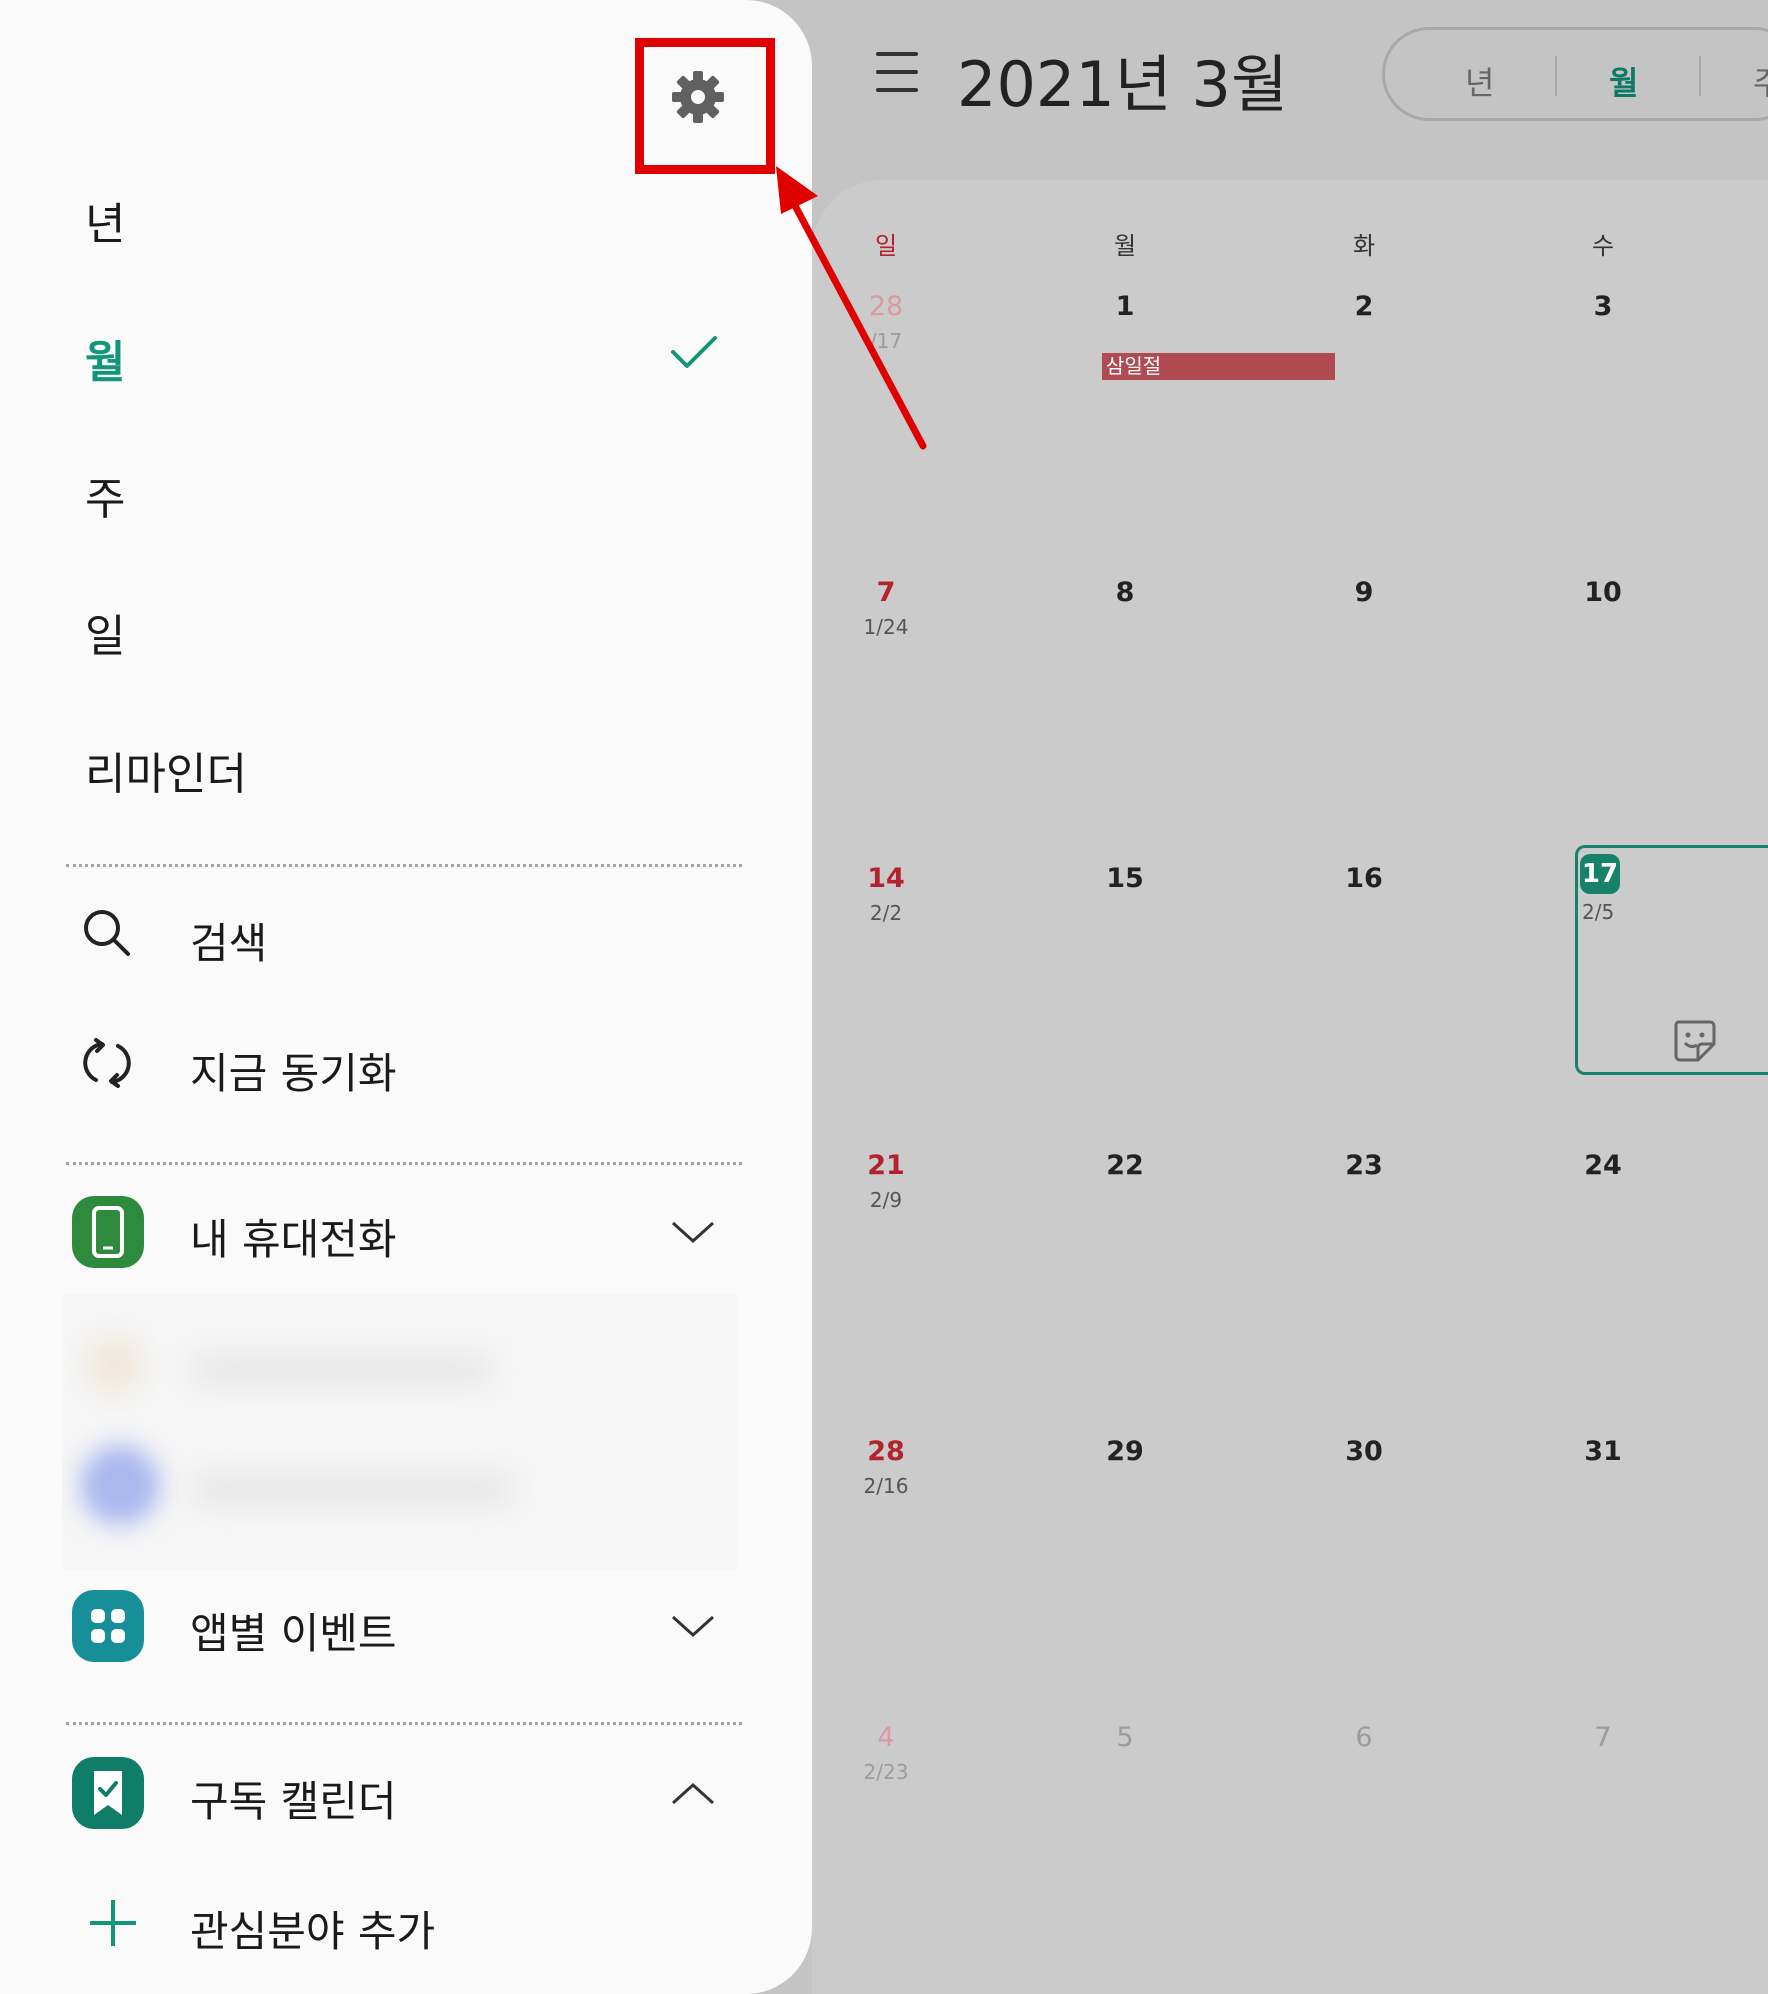  What do you see at coordinates (1575, 74) in the screenshot?
I see `view-switch: 년 월 주` at bounding box center [1575, 74].